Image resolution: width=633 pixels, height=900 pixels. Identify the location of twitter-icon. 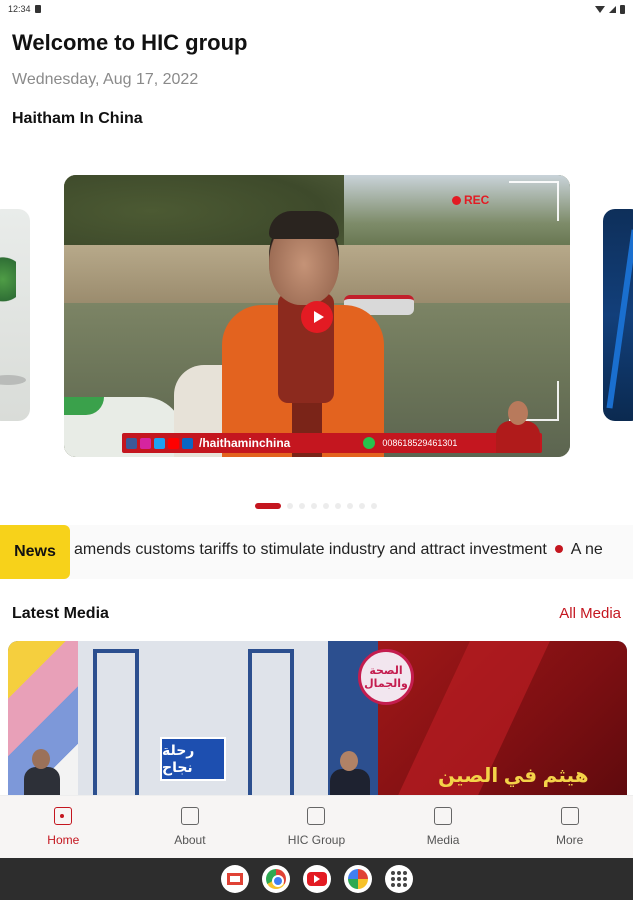
(159, 443).